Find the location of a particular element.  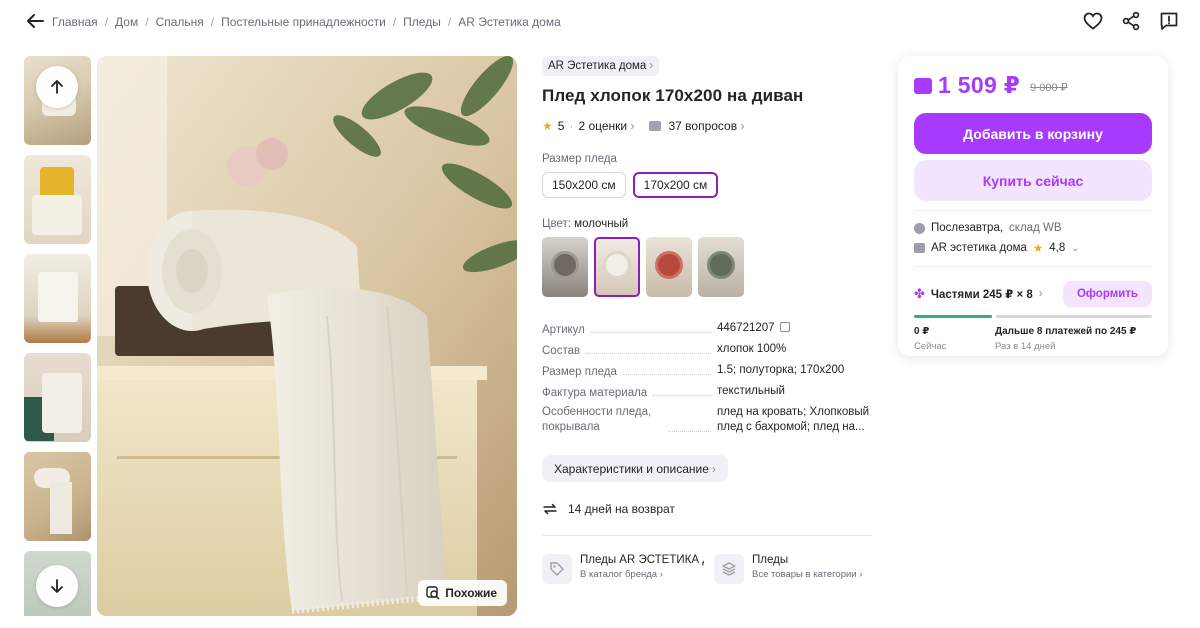

share-icon is located at coordinates (1131, 21).